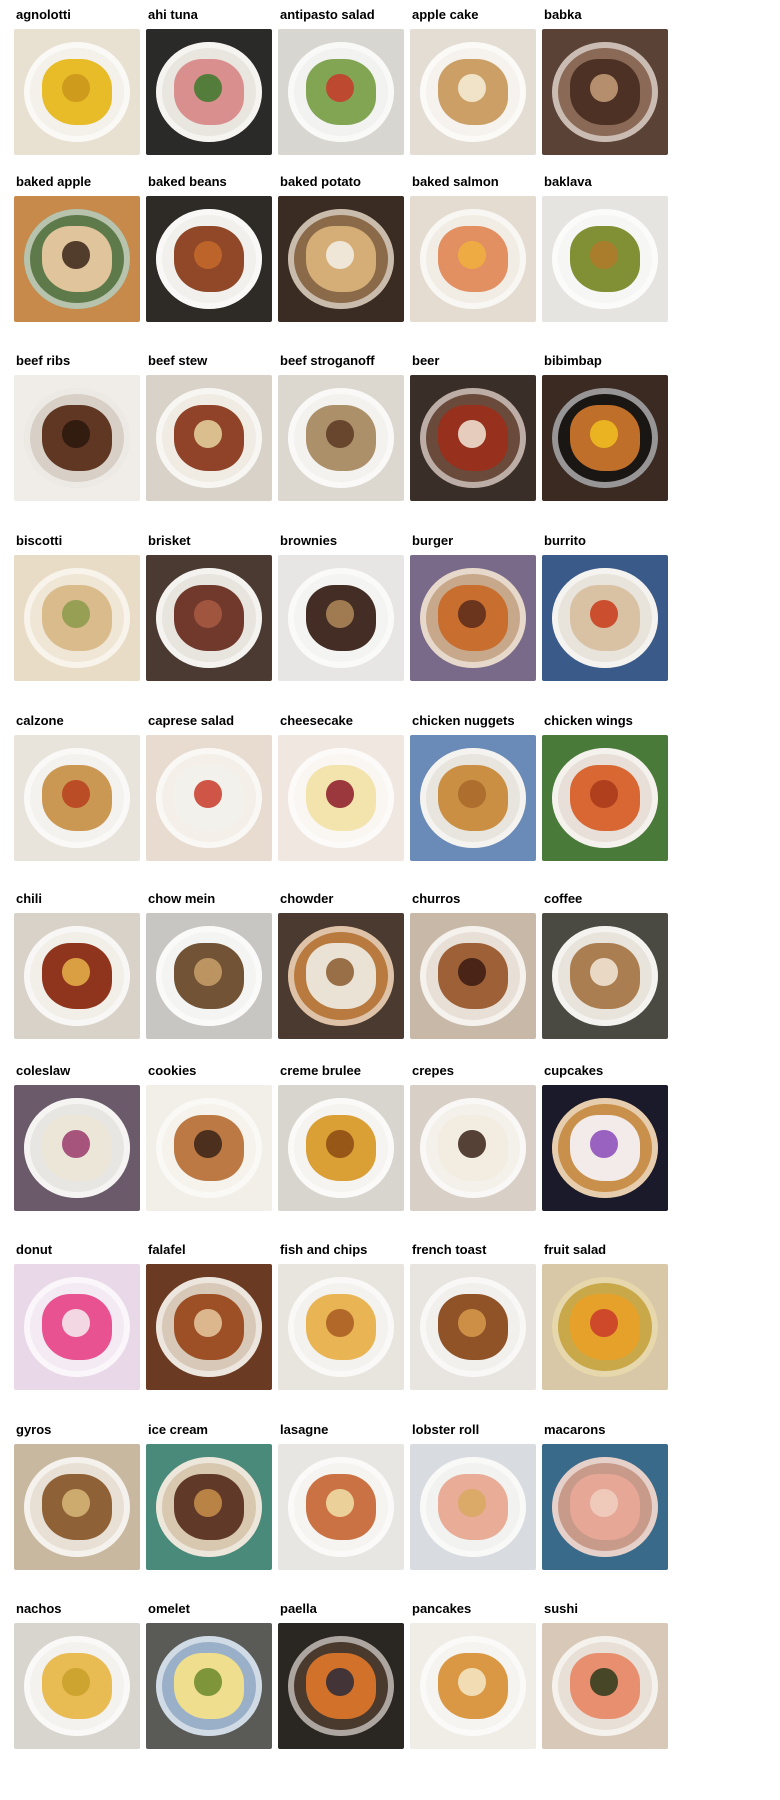  I want to click on food-photo-beer, so click(473, 438).